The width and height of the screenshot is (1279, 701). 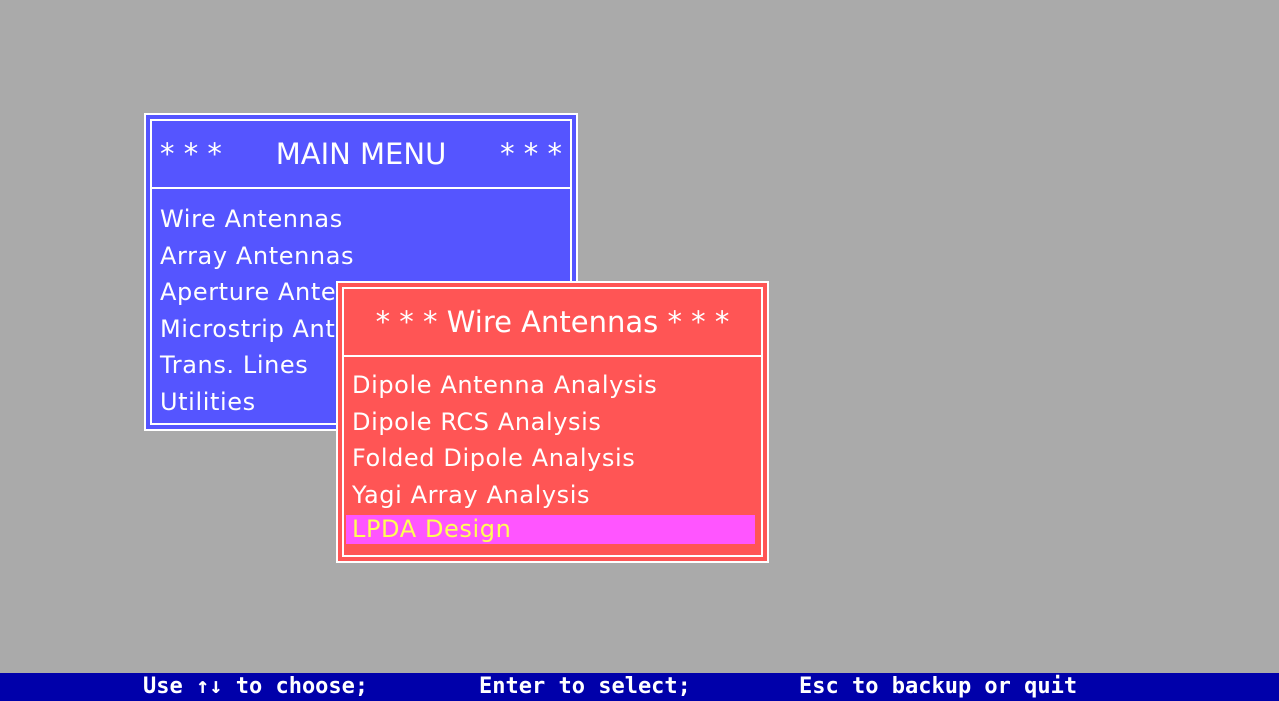 What do you see at coordinates (552, 385) in the screenshot?
I see `menu-item-dipole-antenna-analysis: Dipole Antenna Analysis` at bounding box center [552, 385].